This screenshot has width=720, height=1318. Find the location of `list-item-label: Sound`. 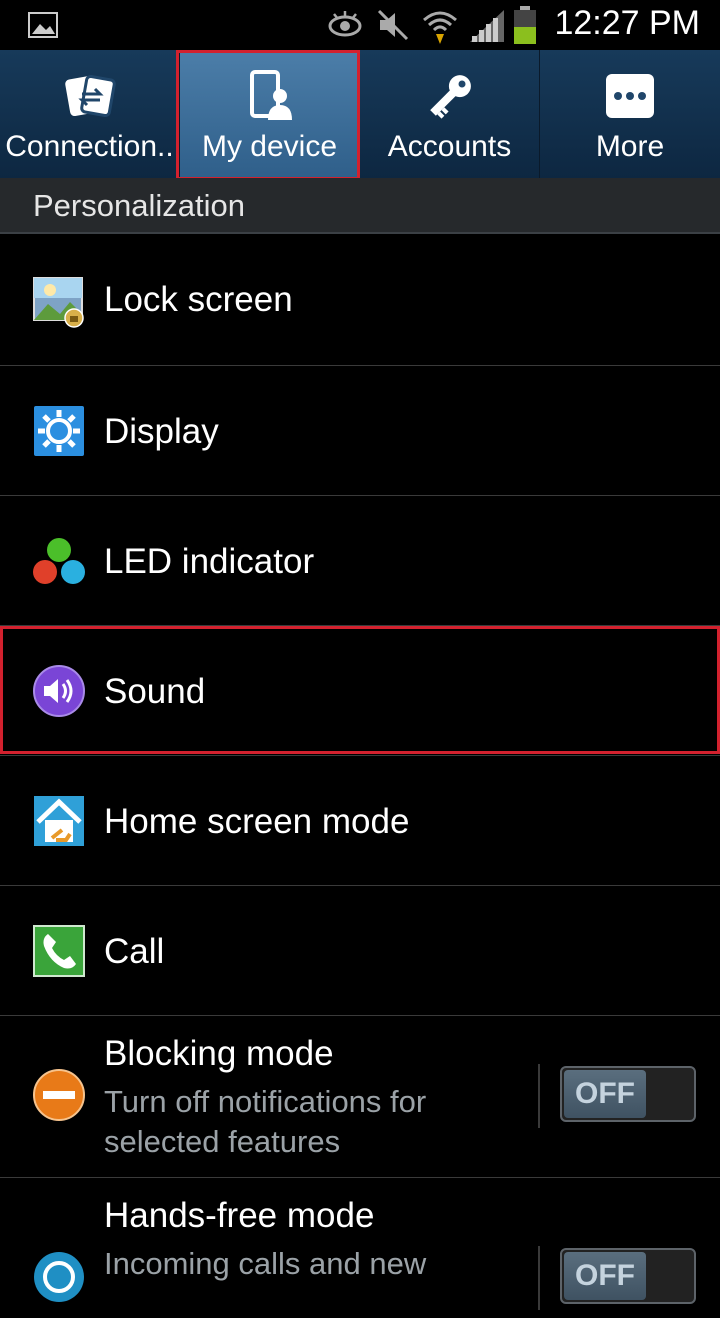

list-item-label: Sound is located at coordinates (155, 691).